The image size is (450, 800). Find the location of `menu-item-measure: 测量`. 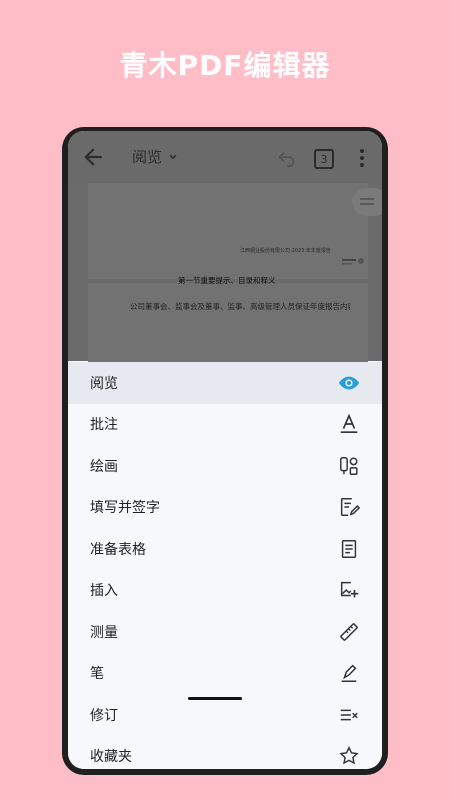

menu-item-measure: 测量 is located at coordinates (225, 632).